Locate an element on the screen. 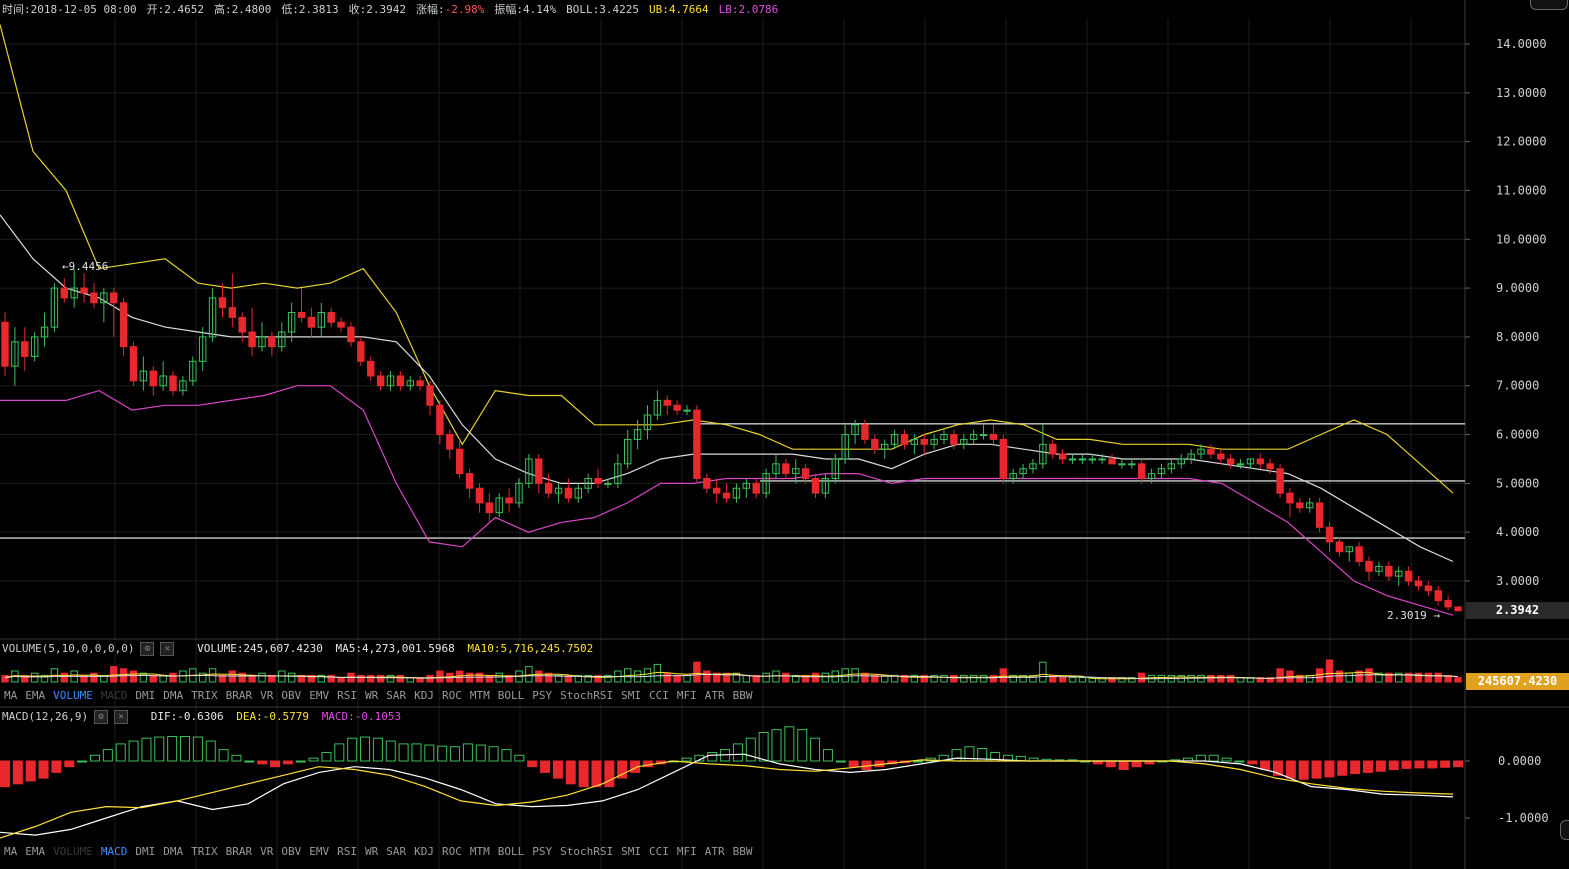 The width and height of the screenshot is (1569, 869). tab-emv: EMV is located at coordinates (319, 851).